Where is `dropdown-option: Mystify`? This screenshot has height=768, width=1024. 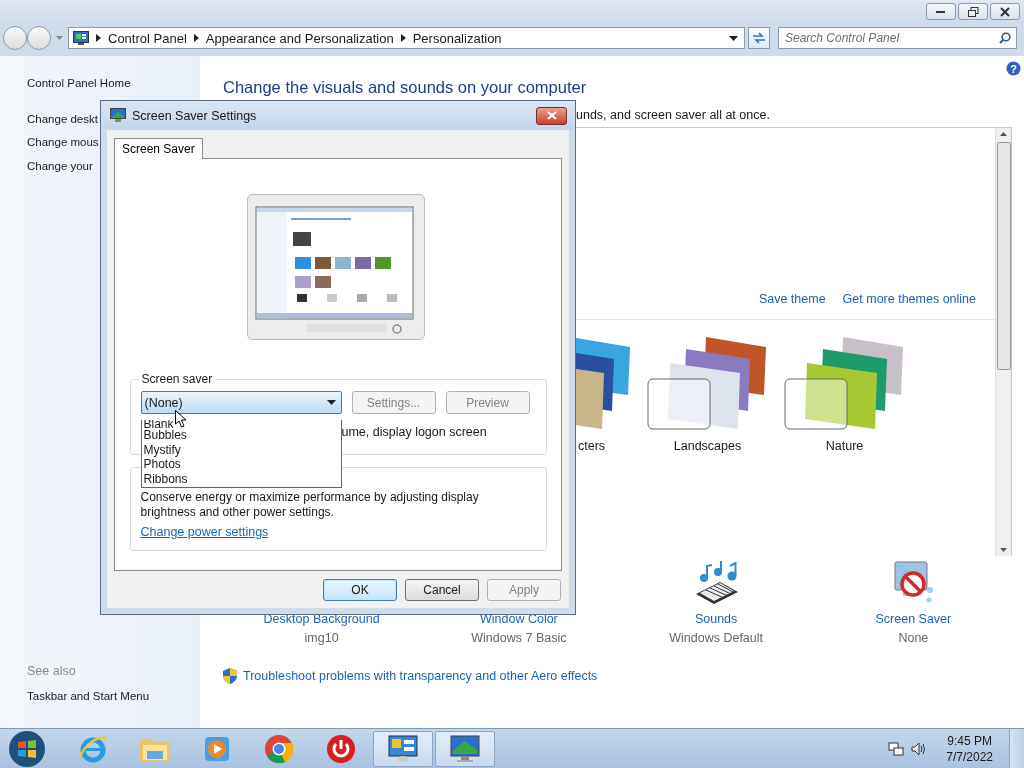 dropdown-option: Mystify is located at coordinates (242, 449).